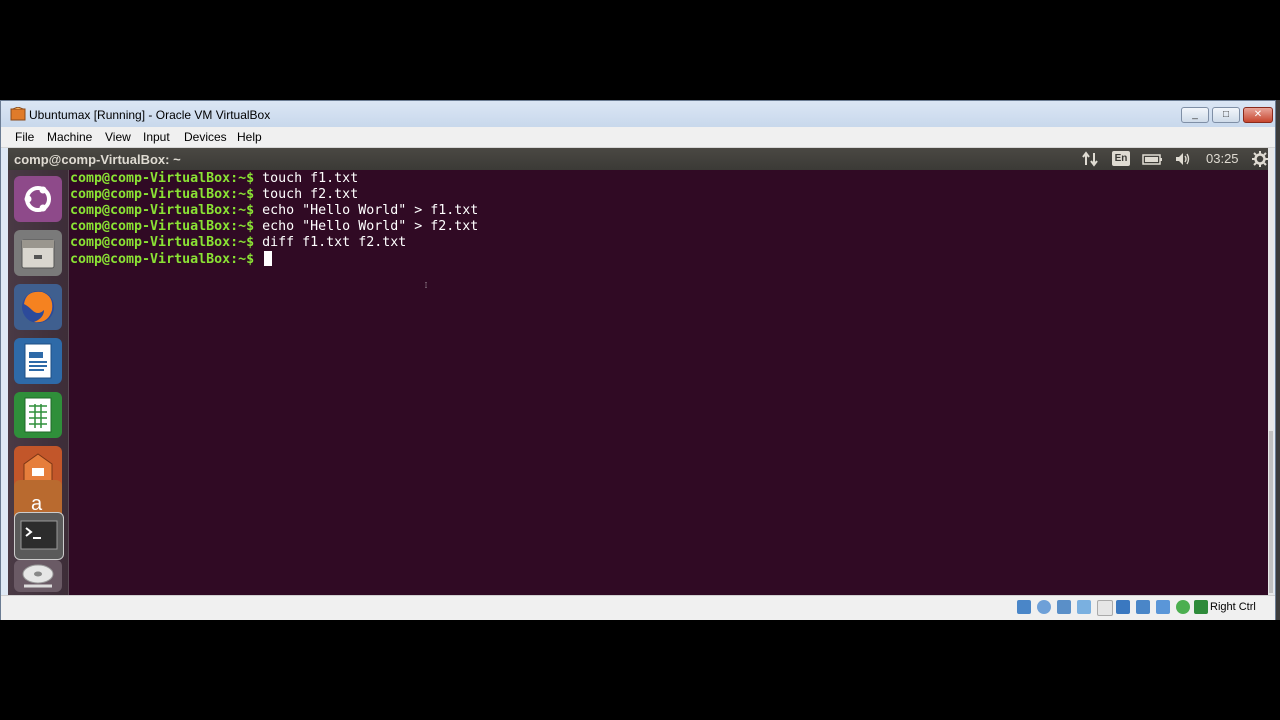 The width and height of the screenshot is (1280, 720). I want to click on firefox-icon, so click(38, 307).